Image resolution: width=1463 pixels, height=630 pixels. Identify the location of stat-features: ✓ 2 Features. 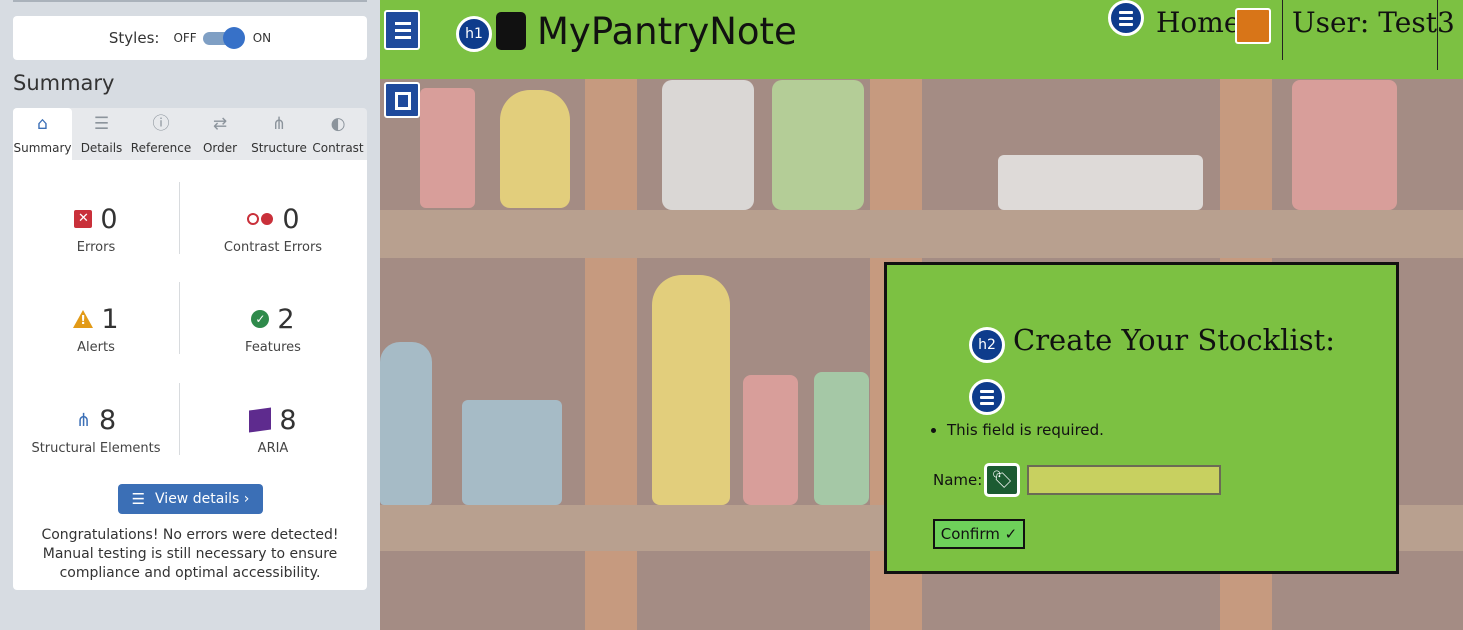
(273, 329).